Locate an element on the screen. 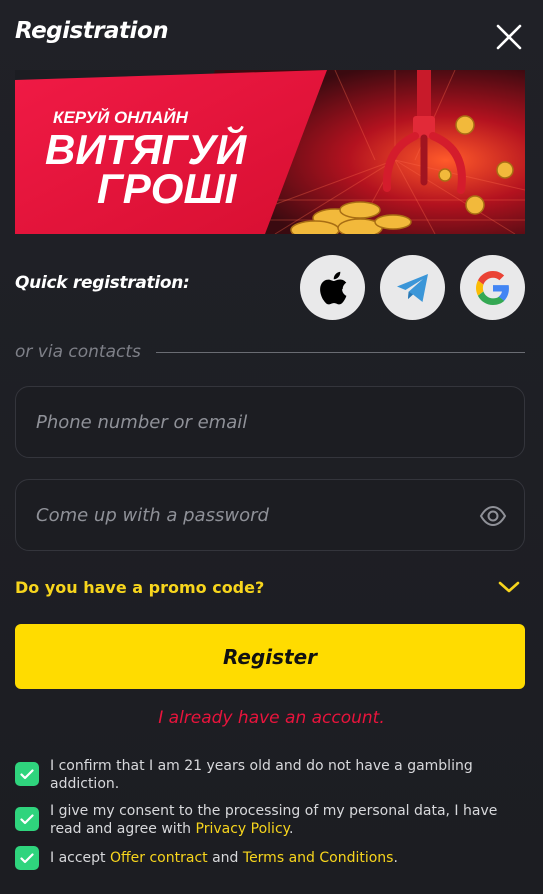 The height and width of the screenshot is (894, 543). terms-text-before: I accept is located at coordinates (80, 858).